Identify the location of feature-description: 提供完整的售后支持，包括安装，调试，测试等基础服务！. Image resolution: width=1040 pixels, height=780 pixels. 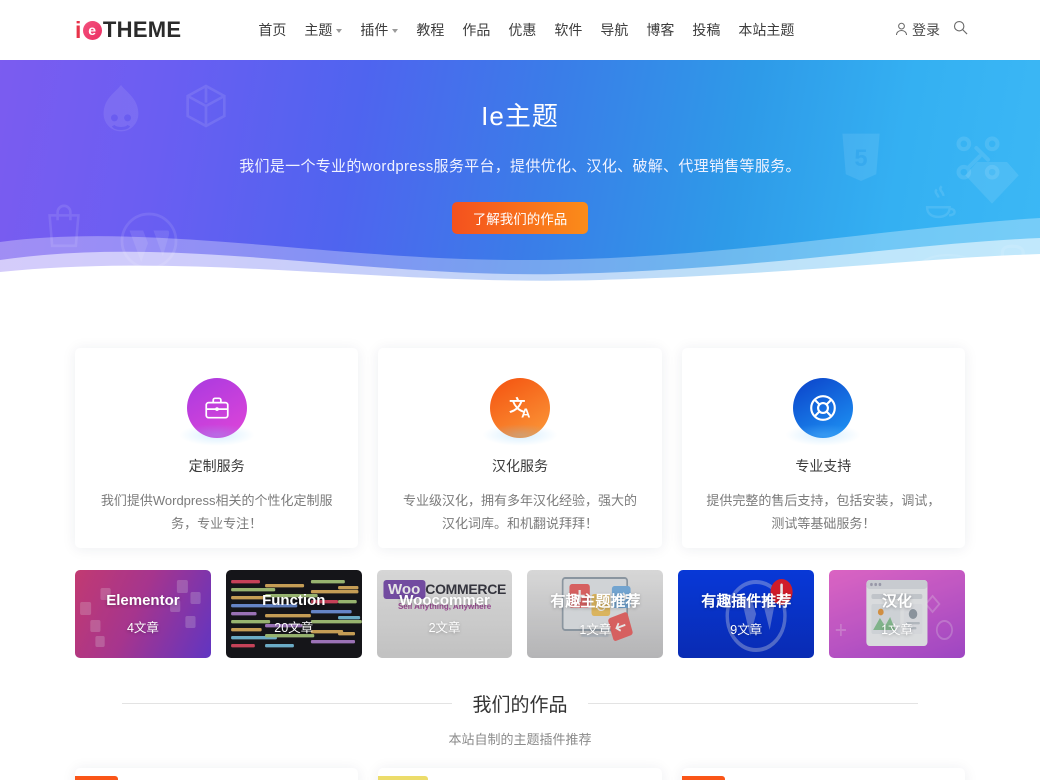
(823, 512).